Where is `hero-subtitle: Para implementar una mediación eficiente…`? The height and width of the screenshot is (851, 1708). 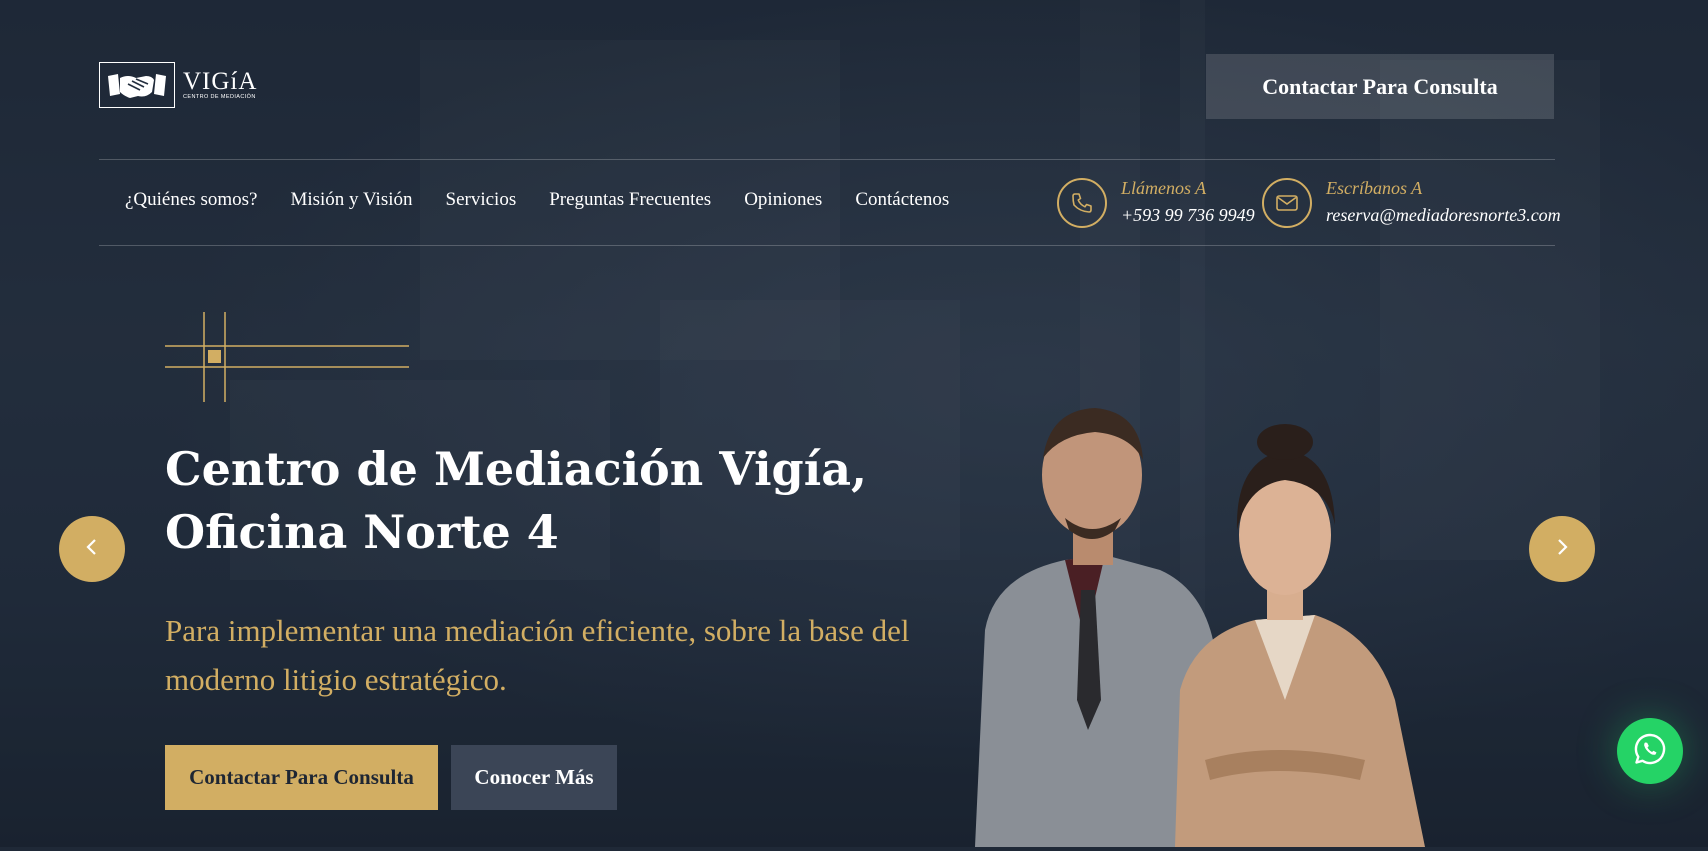
hero-subtitle: Para implementar una mediación eficiente… is located at coordinates (537, 655).